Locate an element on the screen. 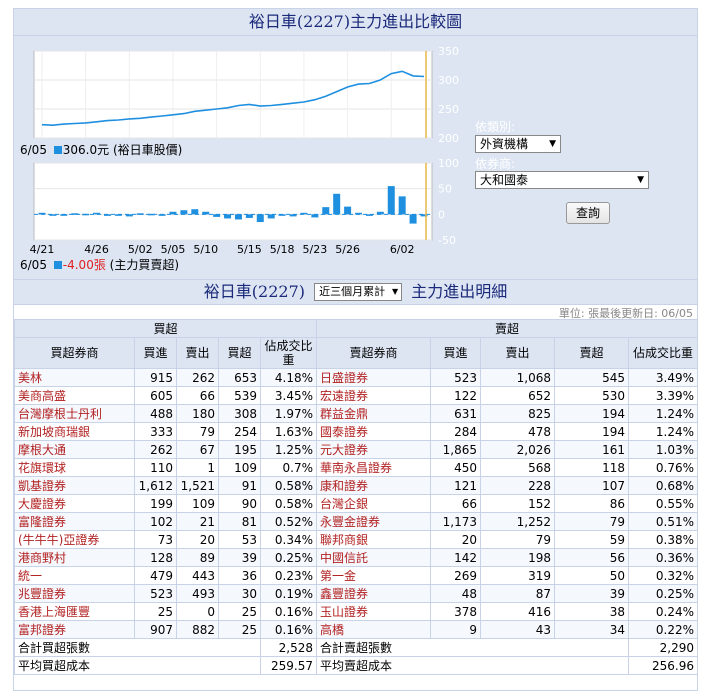 Image resolution: width=720 pixels, height=691 pixels. table-row: 台灣摩根士丹利 488 180 308 1.97% 群益金鼎 631 825 194 1.24% is located at coordinates (355, 413).